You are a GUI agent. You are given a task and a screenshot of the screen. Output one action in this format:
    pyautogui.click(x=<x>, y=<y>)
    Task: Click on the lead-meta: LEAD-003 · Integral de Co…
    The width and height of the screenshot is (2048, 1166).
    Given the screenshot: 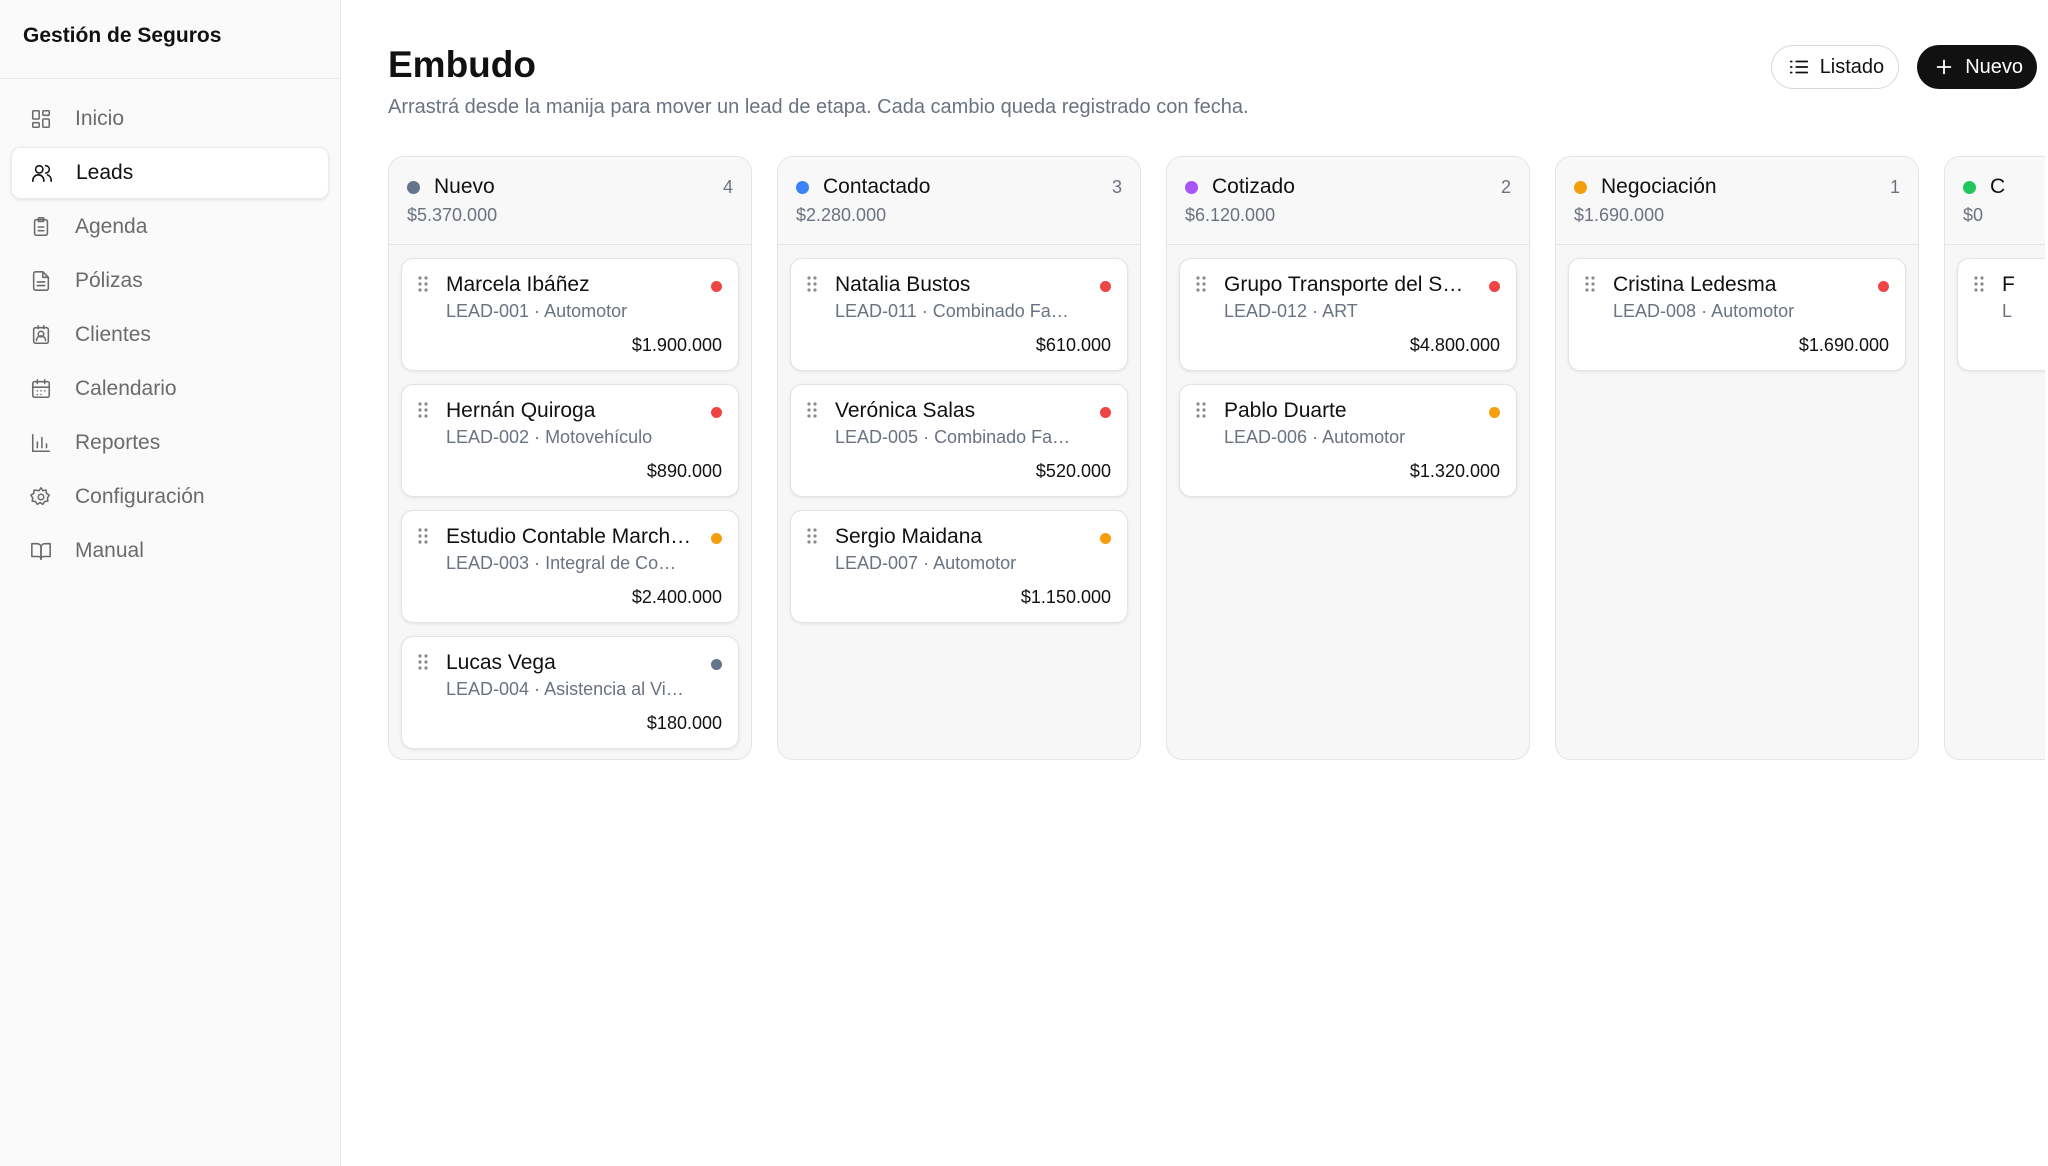 What is the action you would take?
    pyautogui.click(x=571, y=563)
    